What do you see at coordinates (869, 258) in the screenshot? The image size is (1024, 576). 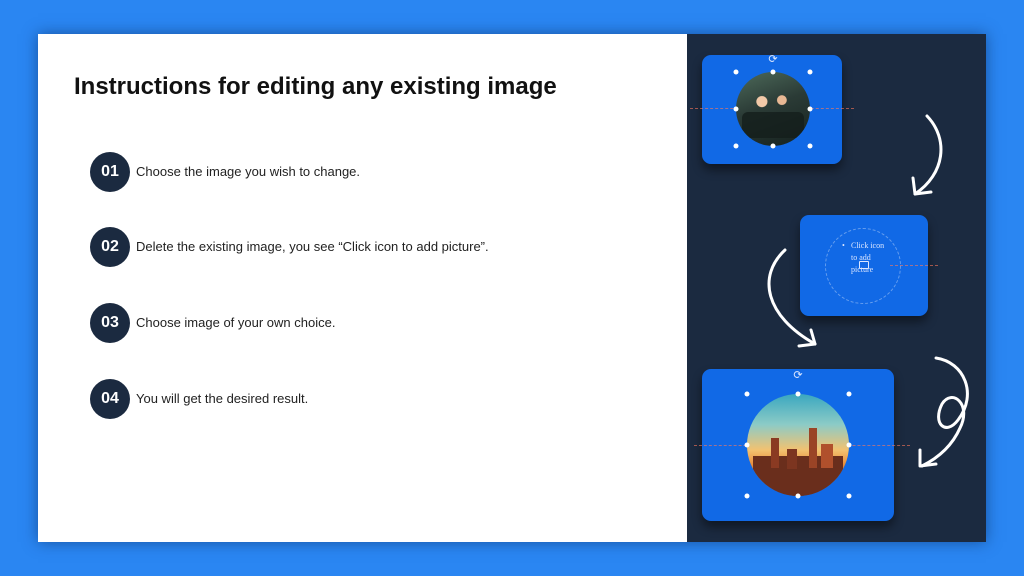 I see `placeholder-text: Click icon to add picture` at bounding box center [869, 258].